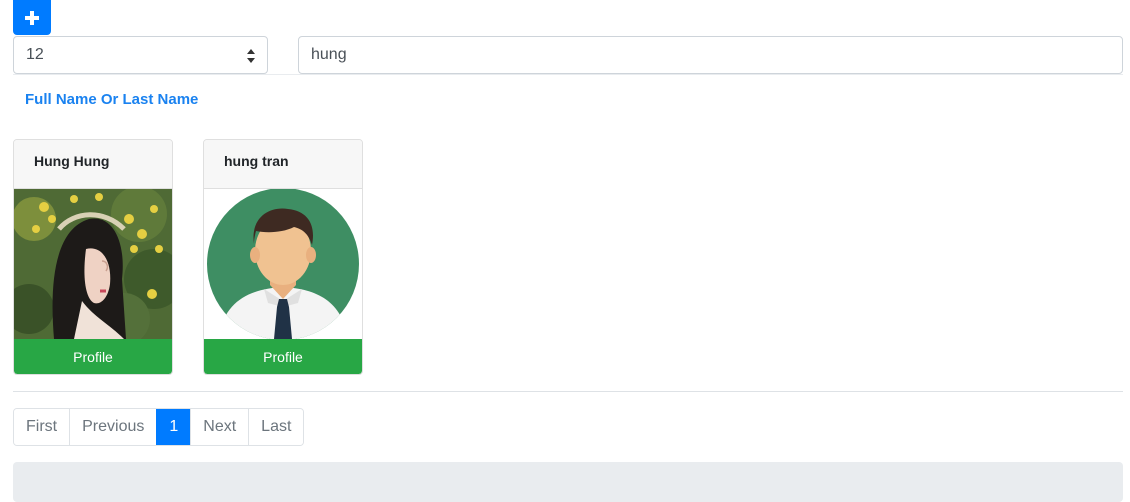  I want to click on pagination: First Previous 1 Next Last, so click(159, 427).